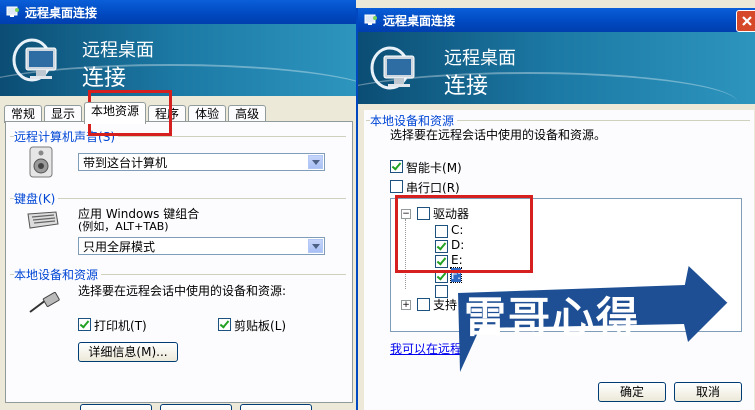  I want to click on close-icon, so click(747, 21).